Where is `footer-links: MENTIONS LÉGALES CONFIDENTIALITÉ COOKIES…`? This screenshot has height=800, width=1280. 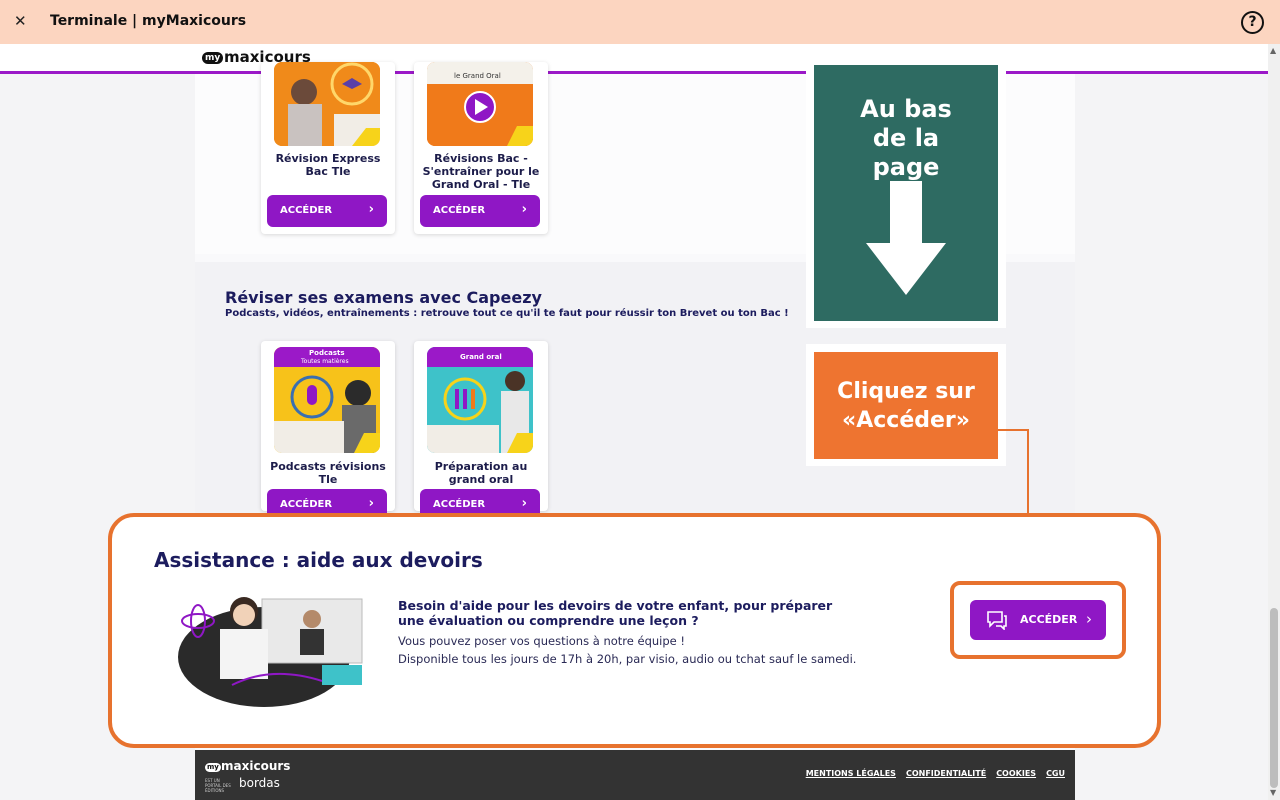 footer-links: MENTIONS LÉGALES CONFIDENTIALITÉ COOKIES… is located at coordinates (935, 773).